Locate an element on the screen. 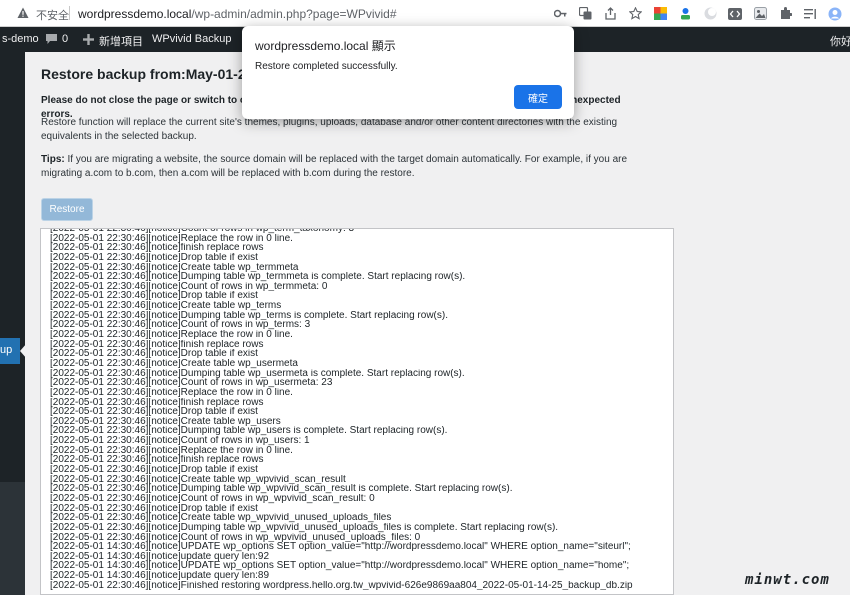  tips-label: Tips: is located at coordinates (53, 159).